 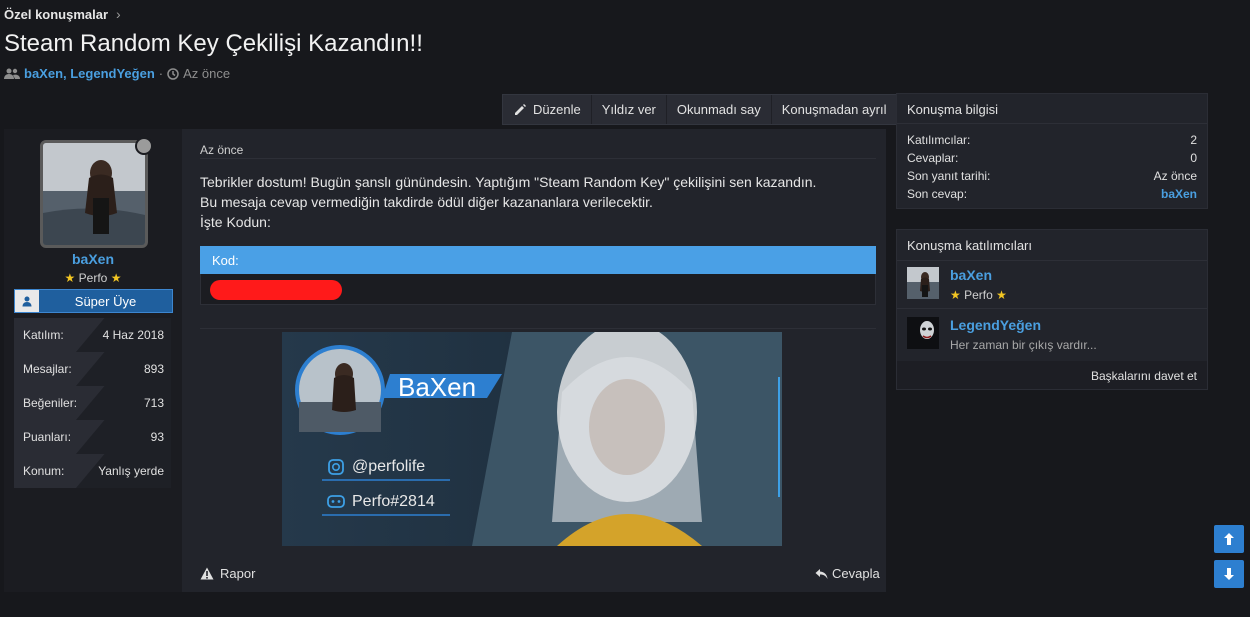 What do you see at coordinates (207, 573) in the screenshot?
I see `warning-icon` at bounding box center [207, 573].